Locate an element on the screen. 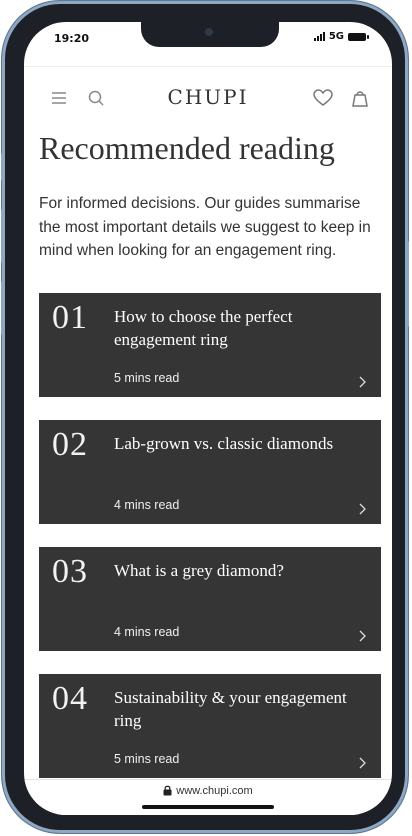  notch is located at coordinates (210, 34).